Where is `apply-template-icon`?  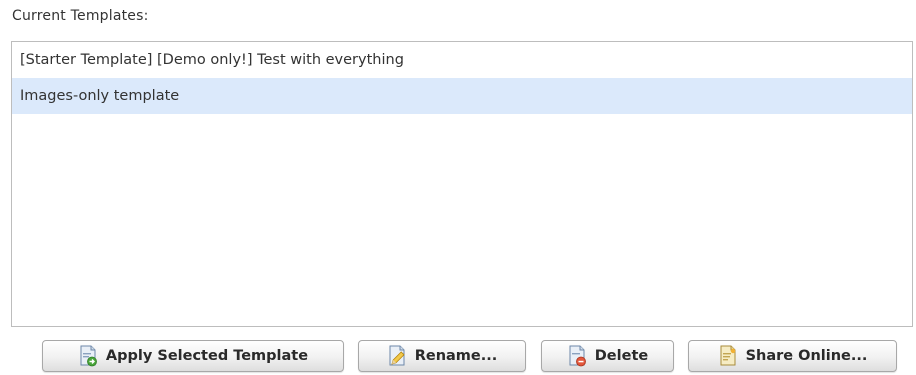 apply-template-icon is located at coordinates (88, 356).